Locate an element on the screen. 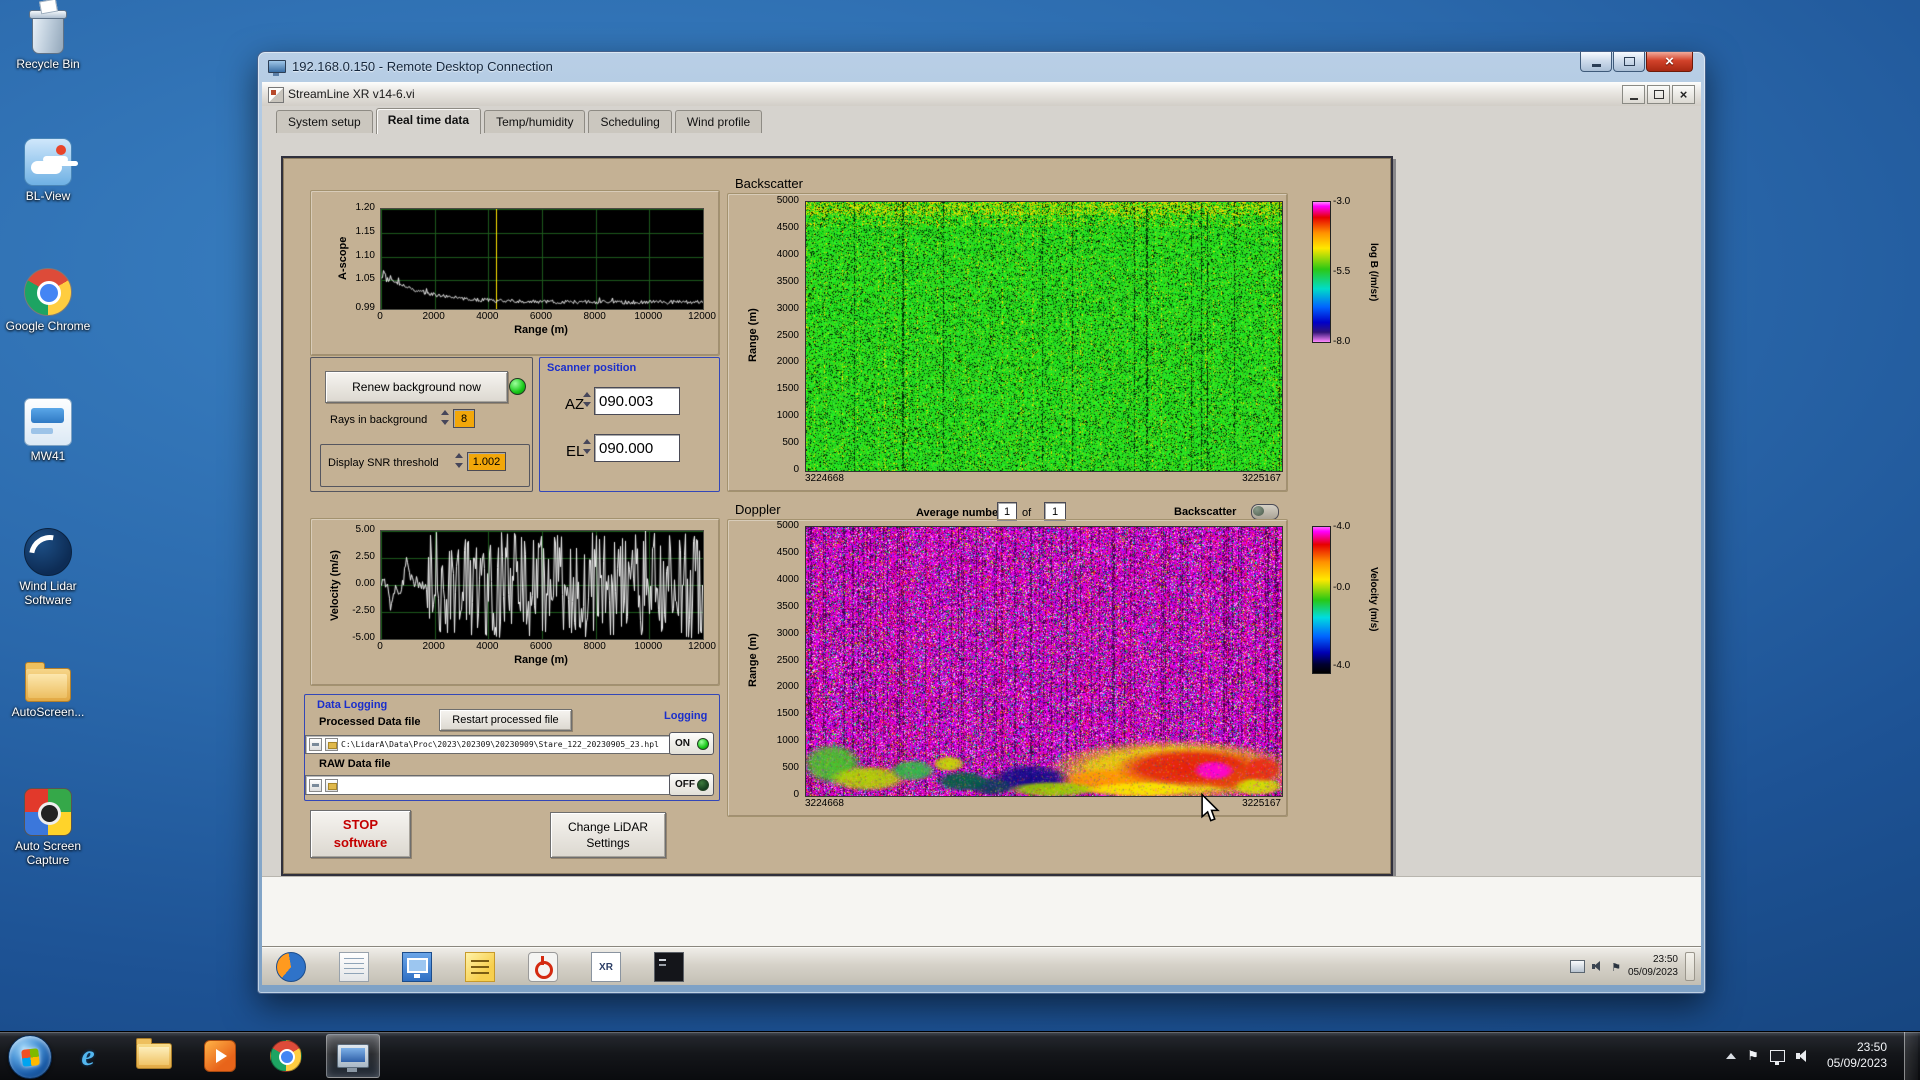  command-prompt-icon is located at coordinates (669, 967).